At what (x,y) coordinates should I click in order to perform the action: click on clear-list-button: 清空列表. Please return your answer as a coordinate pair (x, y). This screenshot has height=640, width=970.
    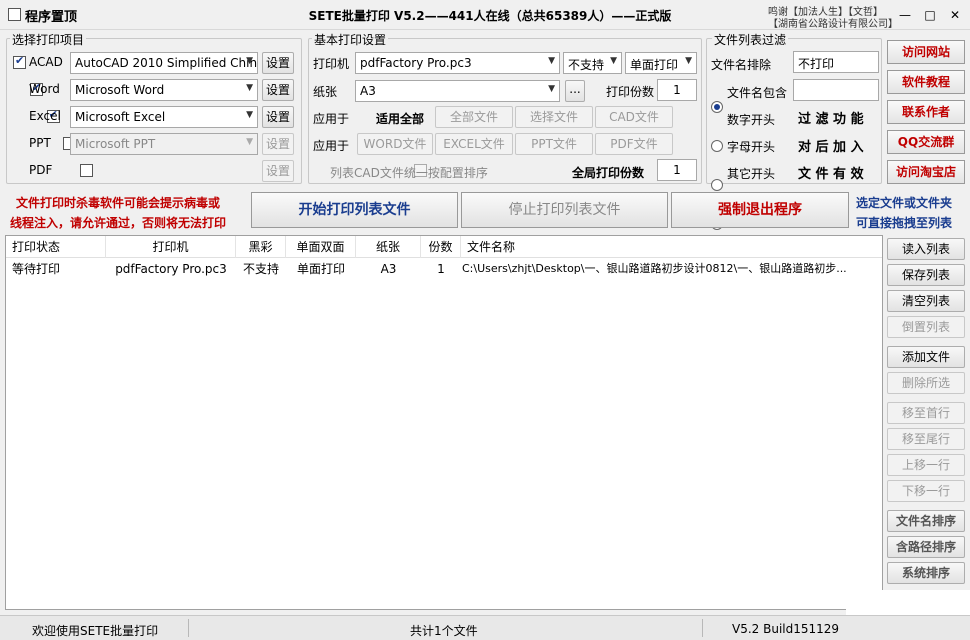
    Looking at the image, I should click on (926, 301).